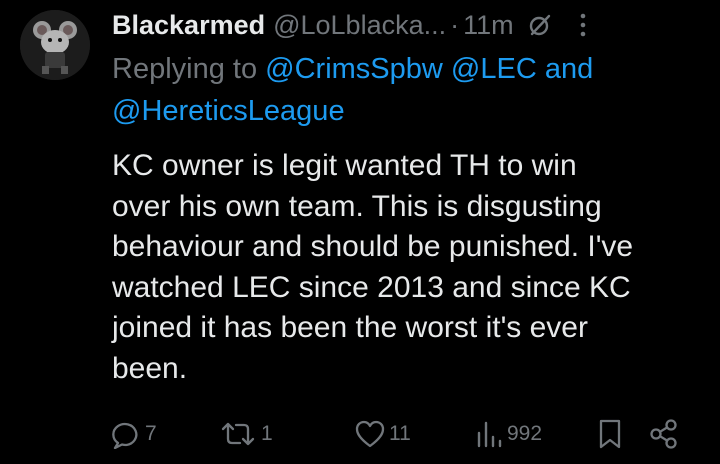 Image resolution: width=720 pixels, height=464 pixels. Describe the element at coordinates (569, 69) in the screenshot. I see `mention-conjunction: and` at that location.